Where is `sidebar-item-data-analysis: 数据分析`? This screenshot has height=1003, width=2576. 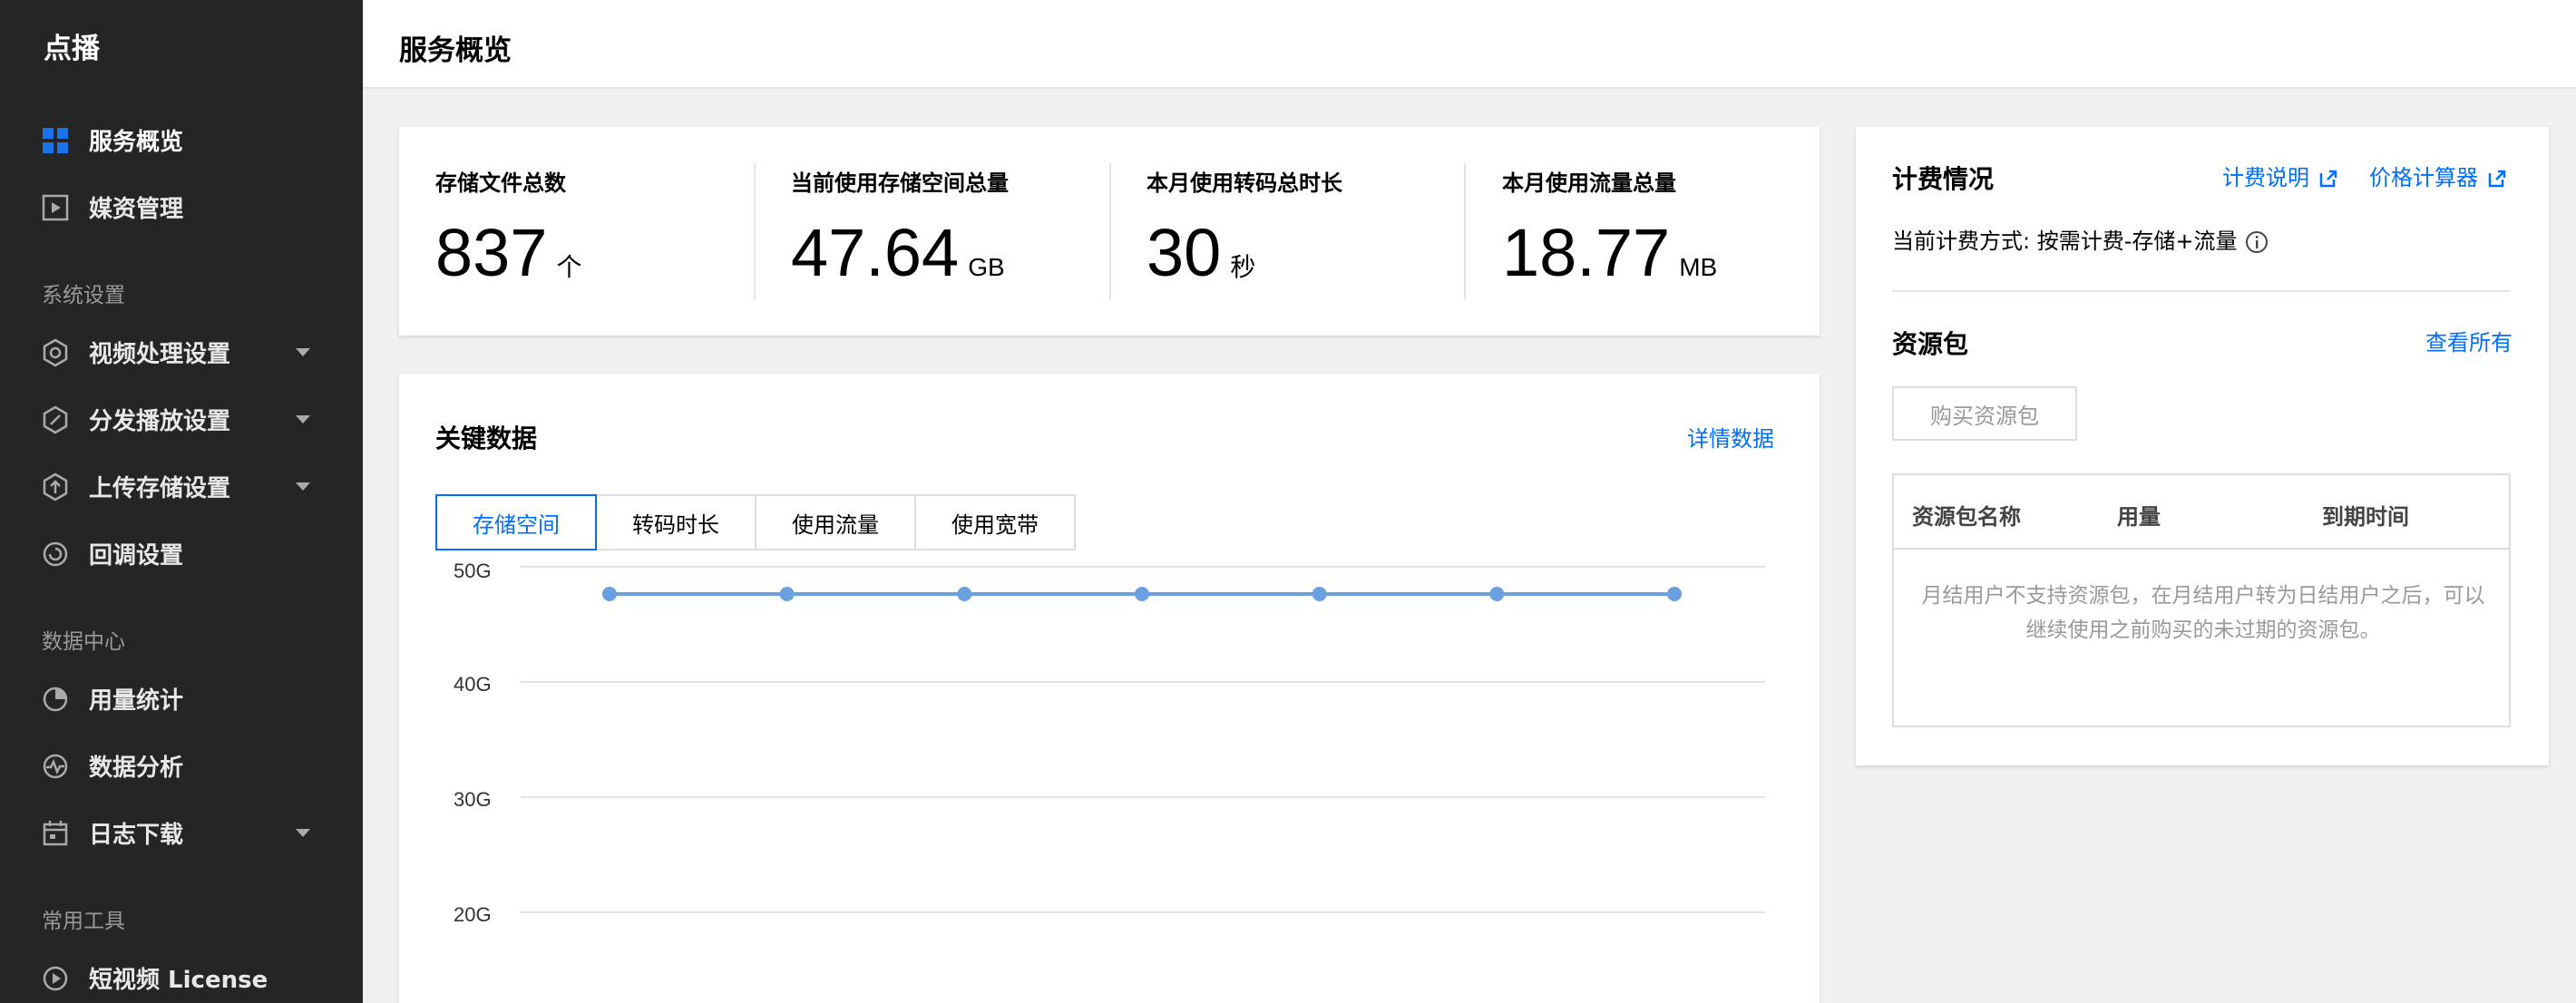
sidebar-item-data-analysis: 数据分析 is located at coordinates (181, 765).